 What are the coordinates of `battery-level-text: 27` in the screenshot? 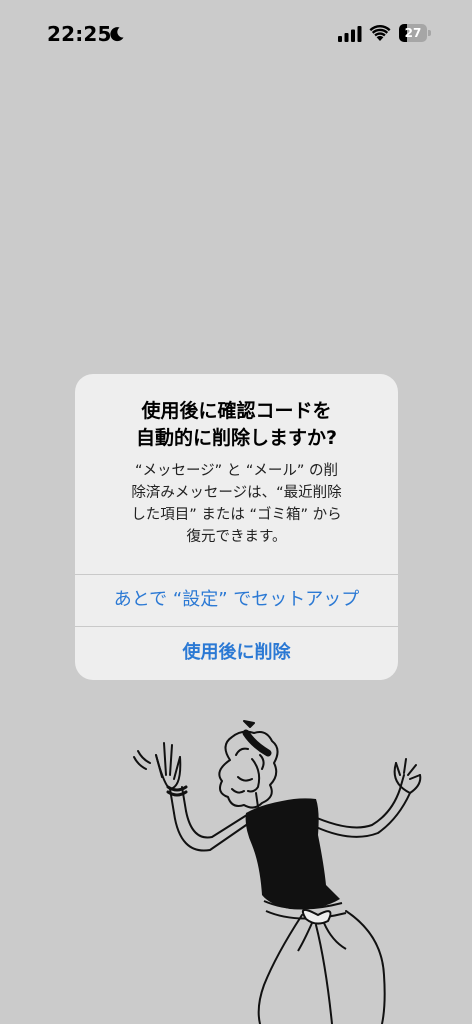 It's located at (413, 33).